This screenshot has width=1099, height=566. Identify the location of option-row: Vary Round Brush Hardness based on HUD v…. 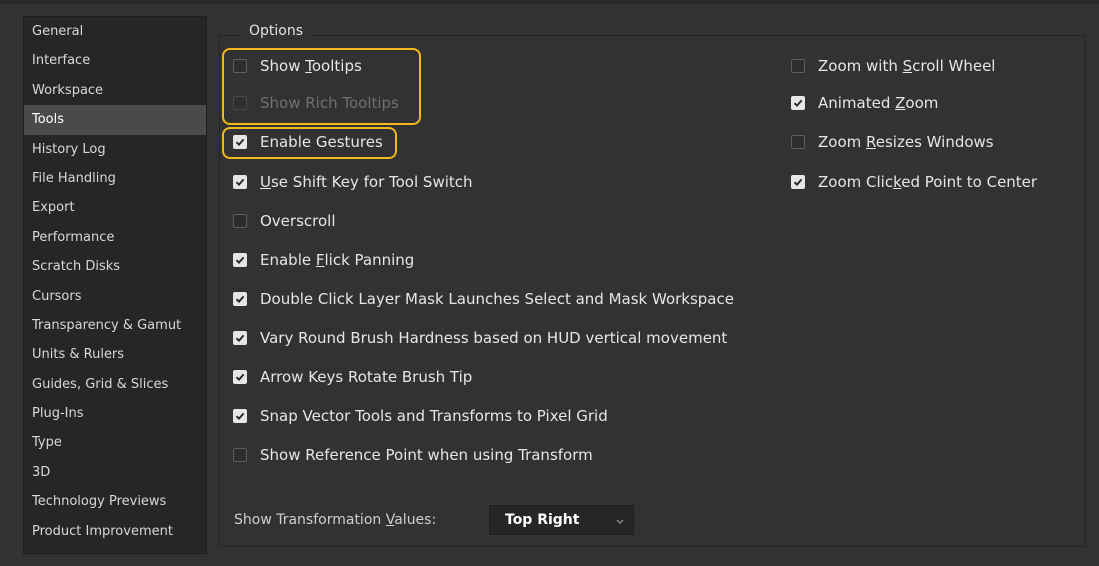
(480, 338).